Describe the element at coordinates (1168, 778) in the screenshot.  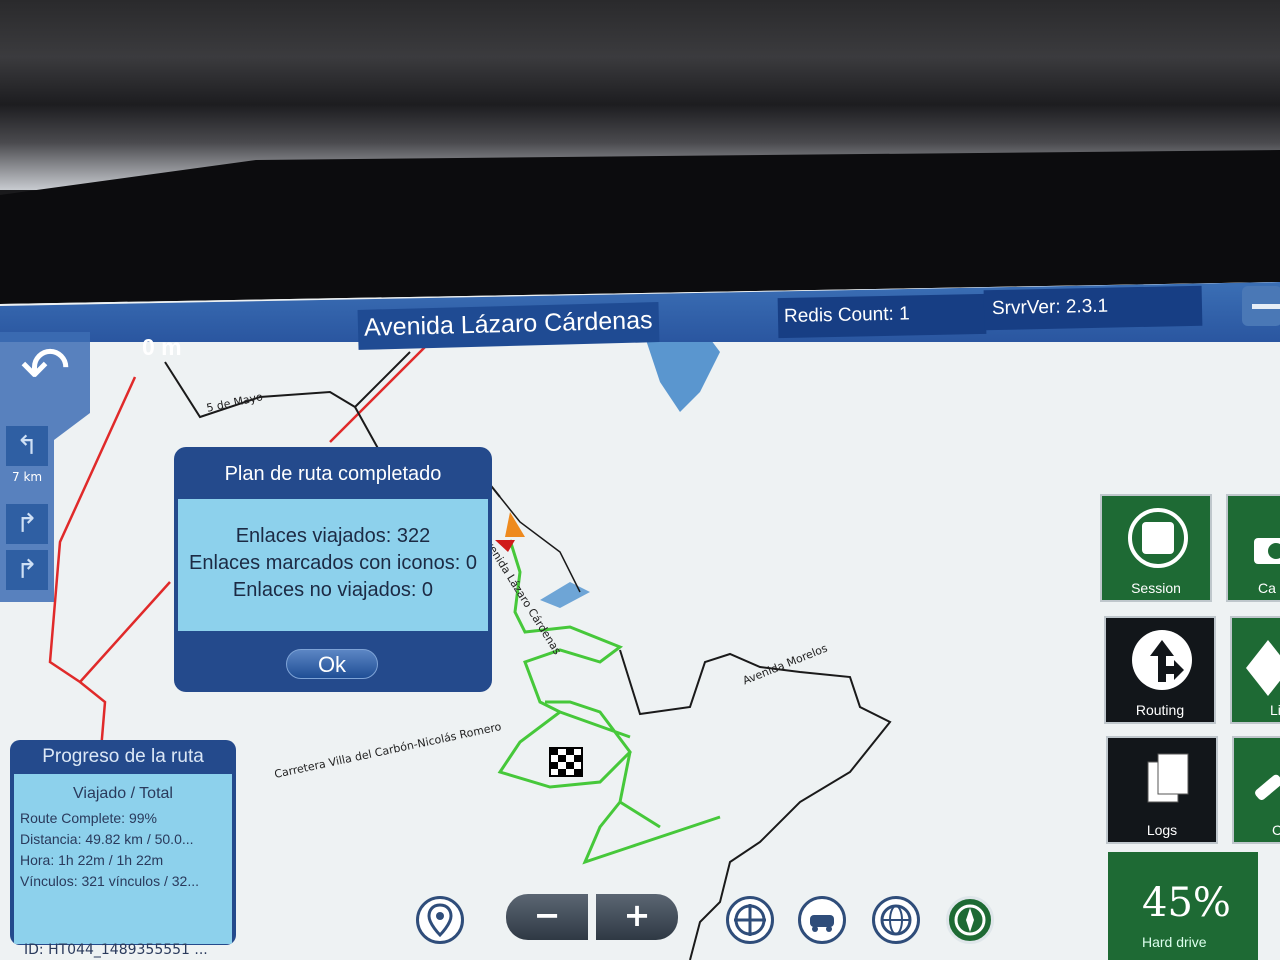
I see `logs-icon` at that location.